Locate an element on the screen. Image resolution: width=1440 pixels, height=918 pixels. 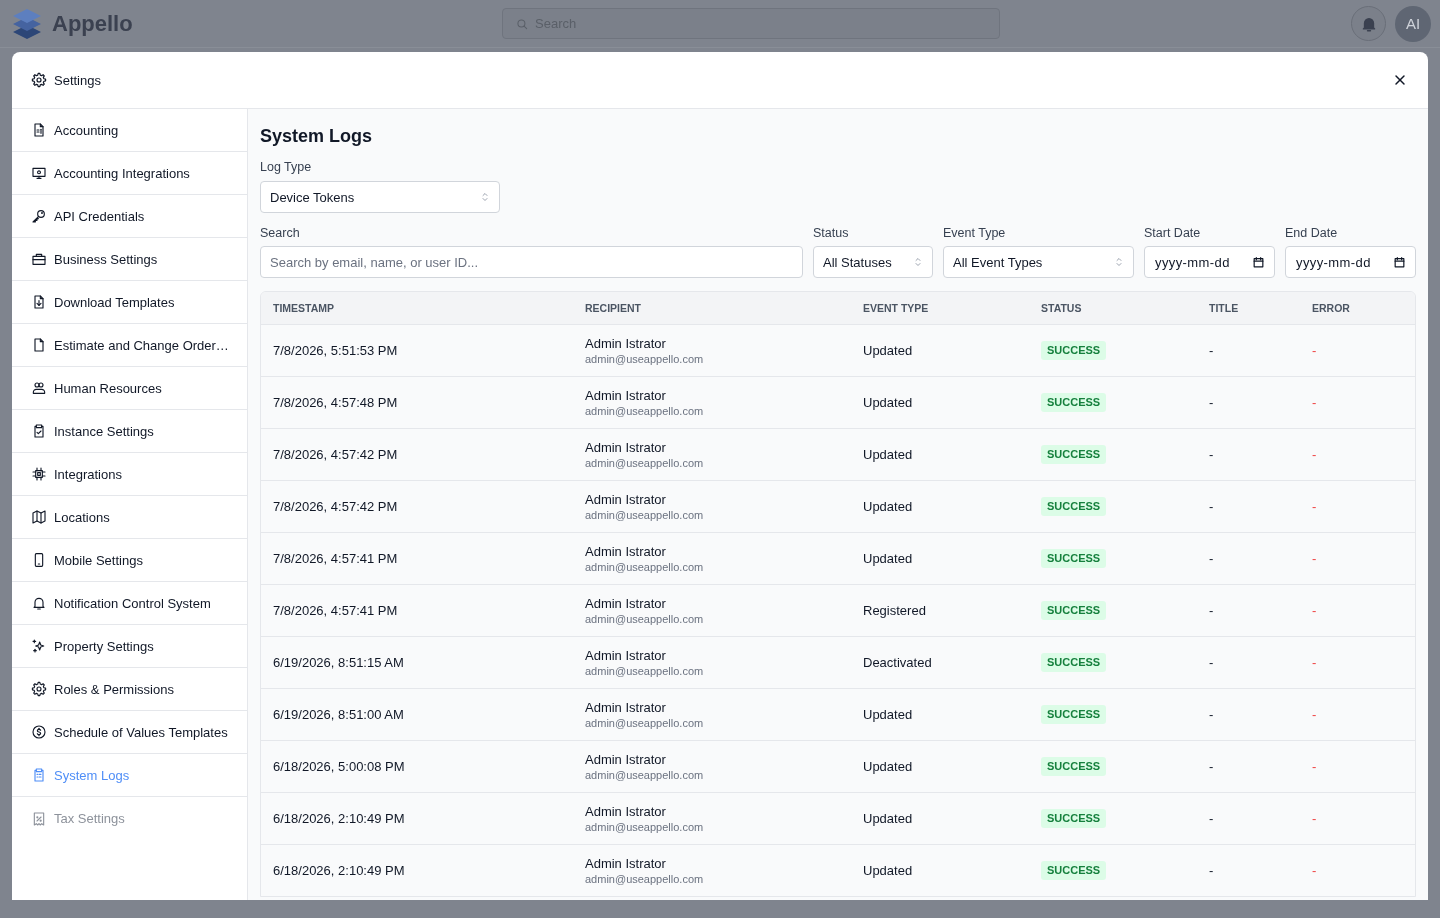
monitor-icon is located at coordinates (39, 173).